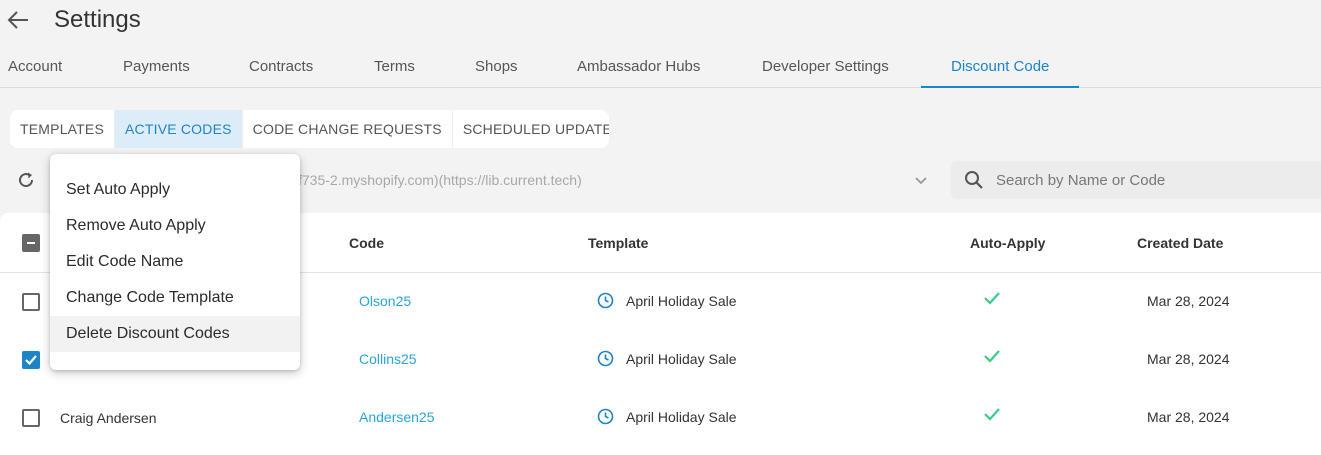 Image resolution: width=1321 pixels, height=455 pixels. I want to click on ambassador-name: Craig Andersen, so click(108, 418).